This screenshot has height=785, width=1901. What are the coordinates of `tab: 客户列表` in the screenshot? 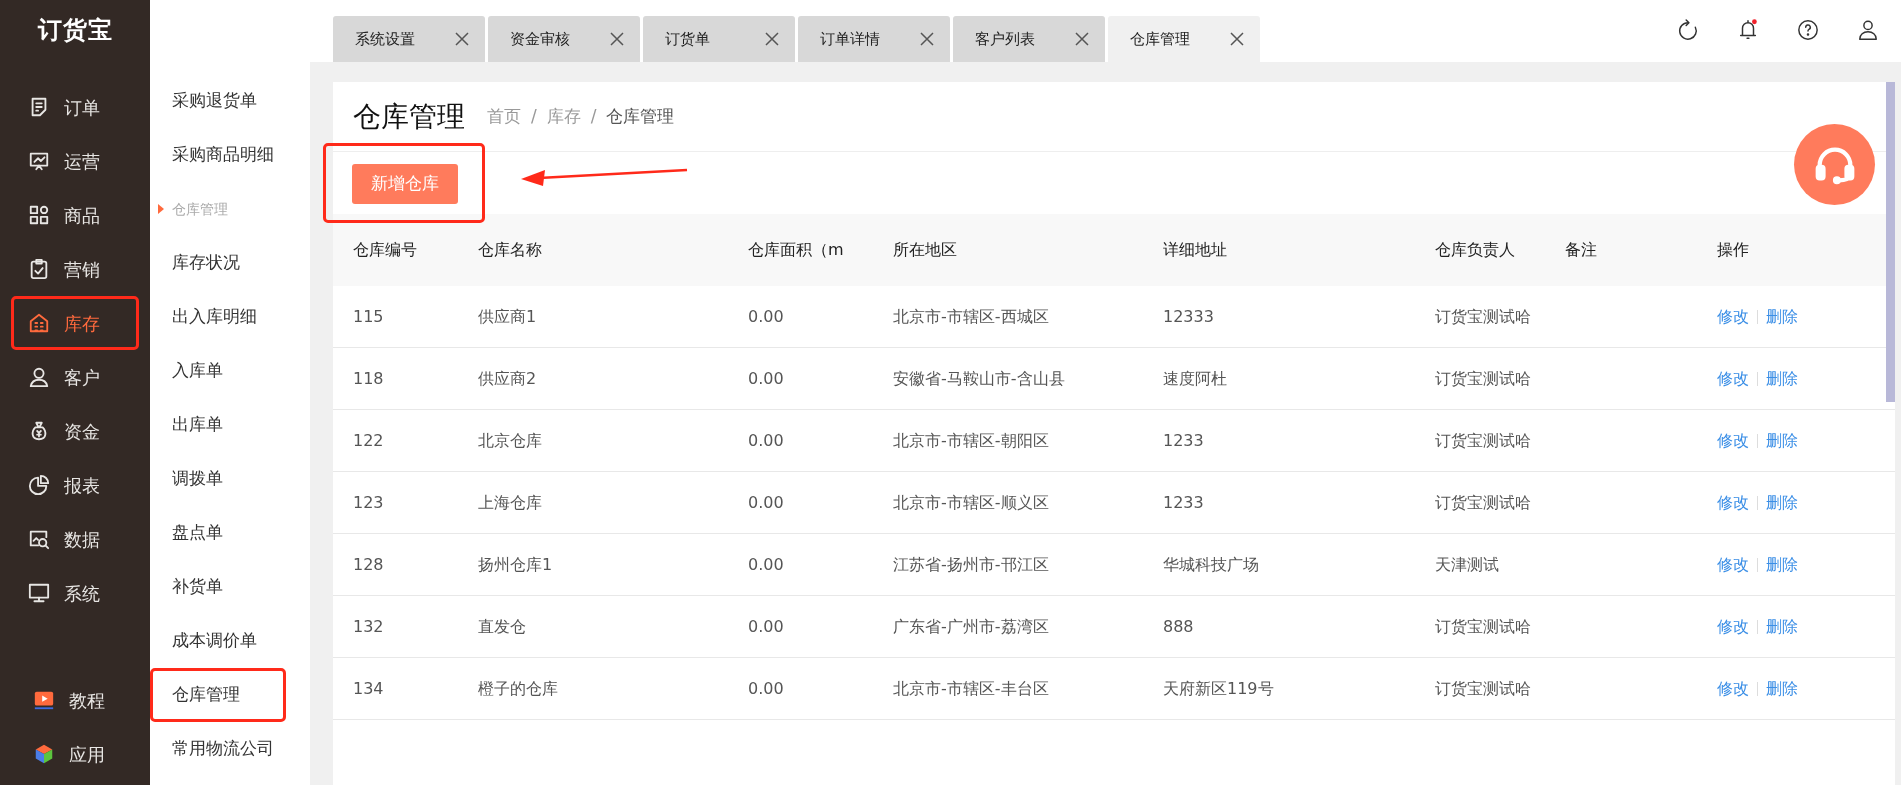 It's located at (1029, 39).